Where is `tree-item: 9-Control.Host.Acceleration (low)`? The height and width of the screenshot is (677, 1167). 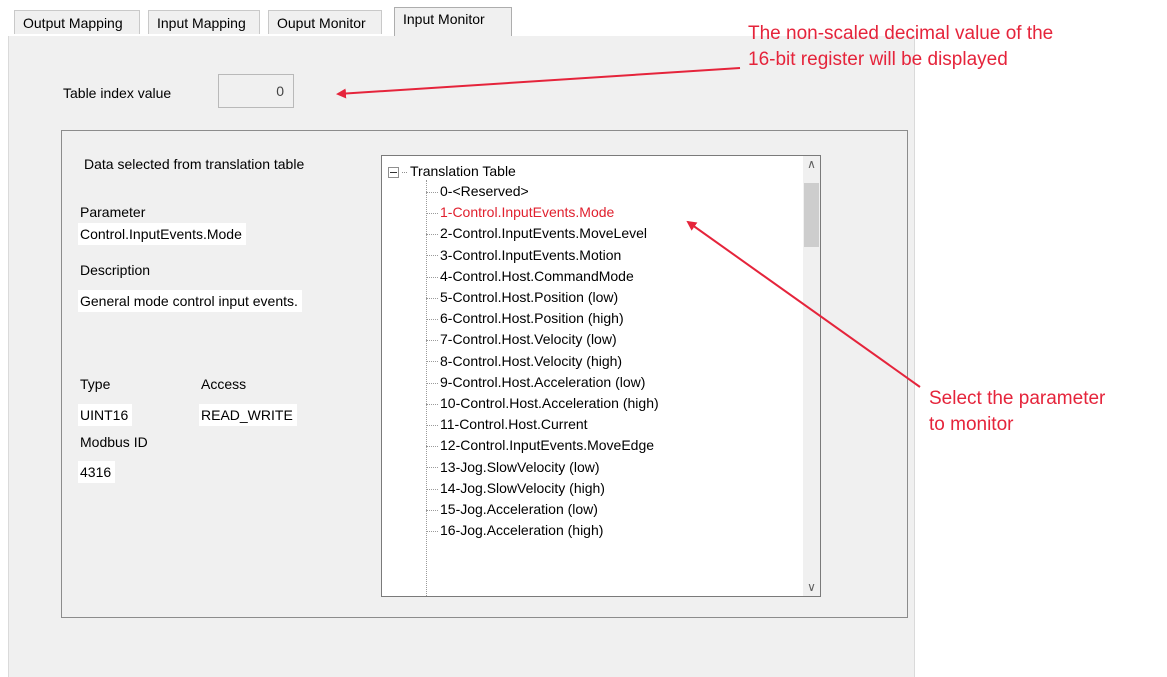 tree-item: 9-Control.Host.Acceleration (low) is located at coordinates (535, 382).